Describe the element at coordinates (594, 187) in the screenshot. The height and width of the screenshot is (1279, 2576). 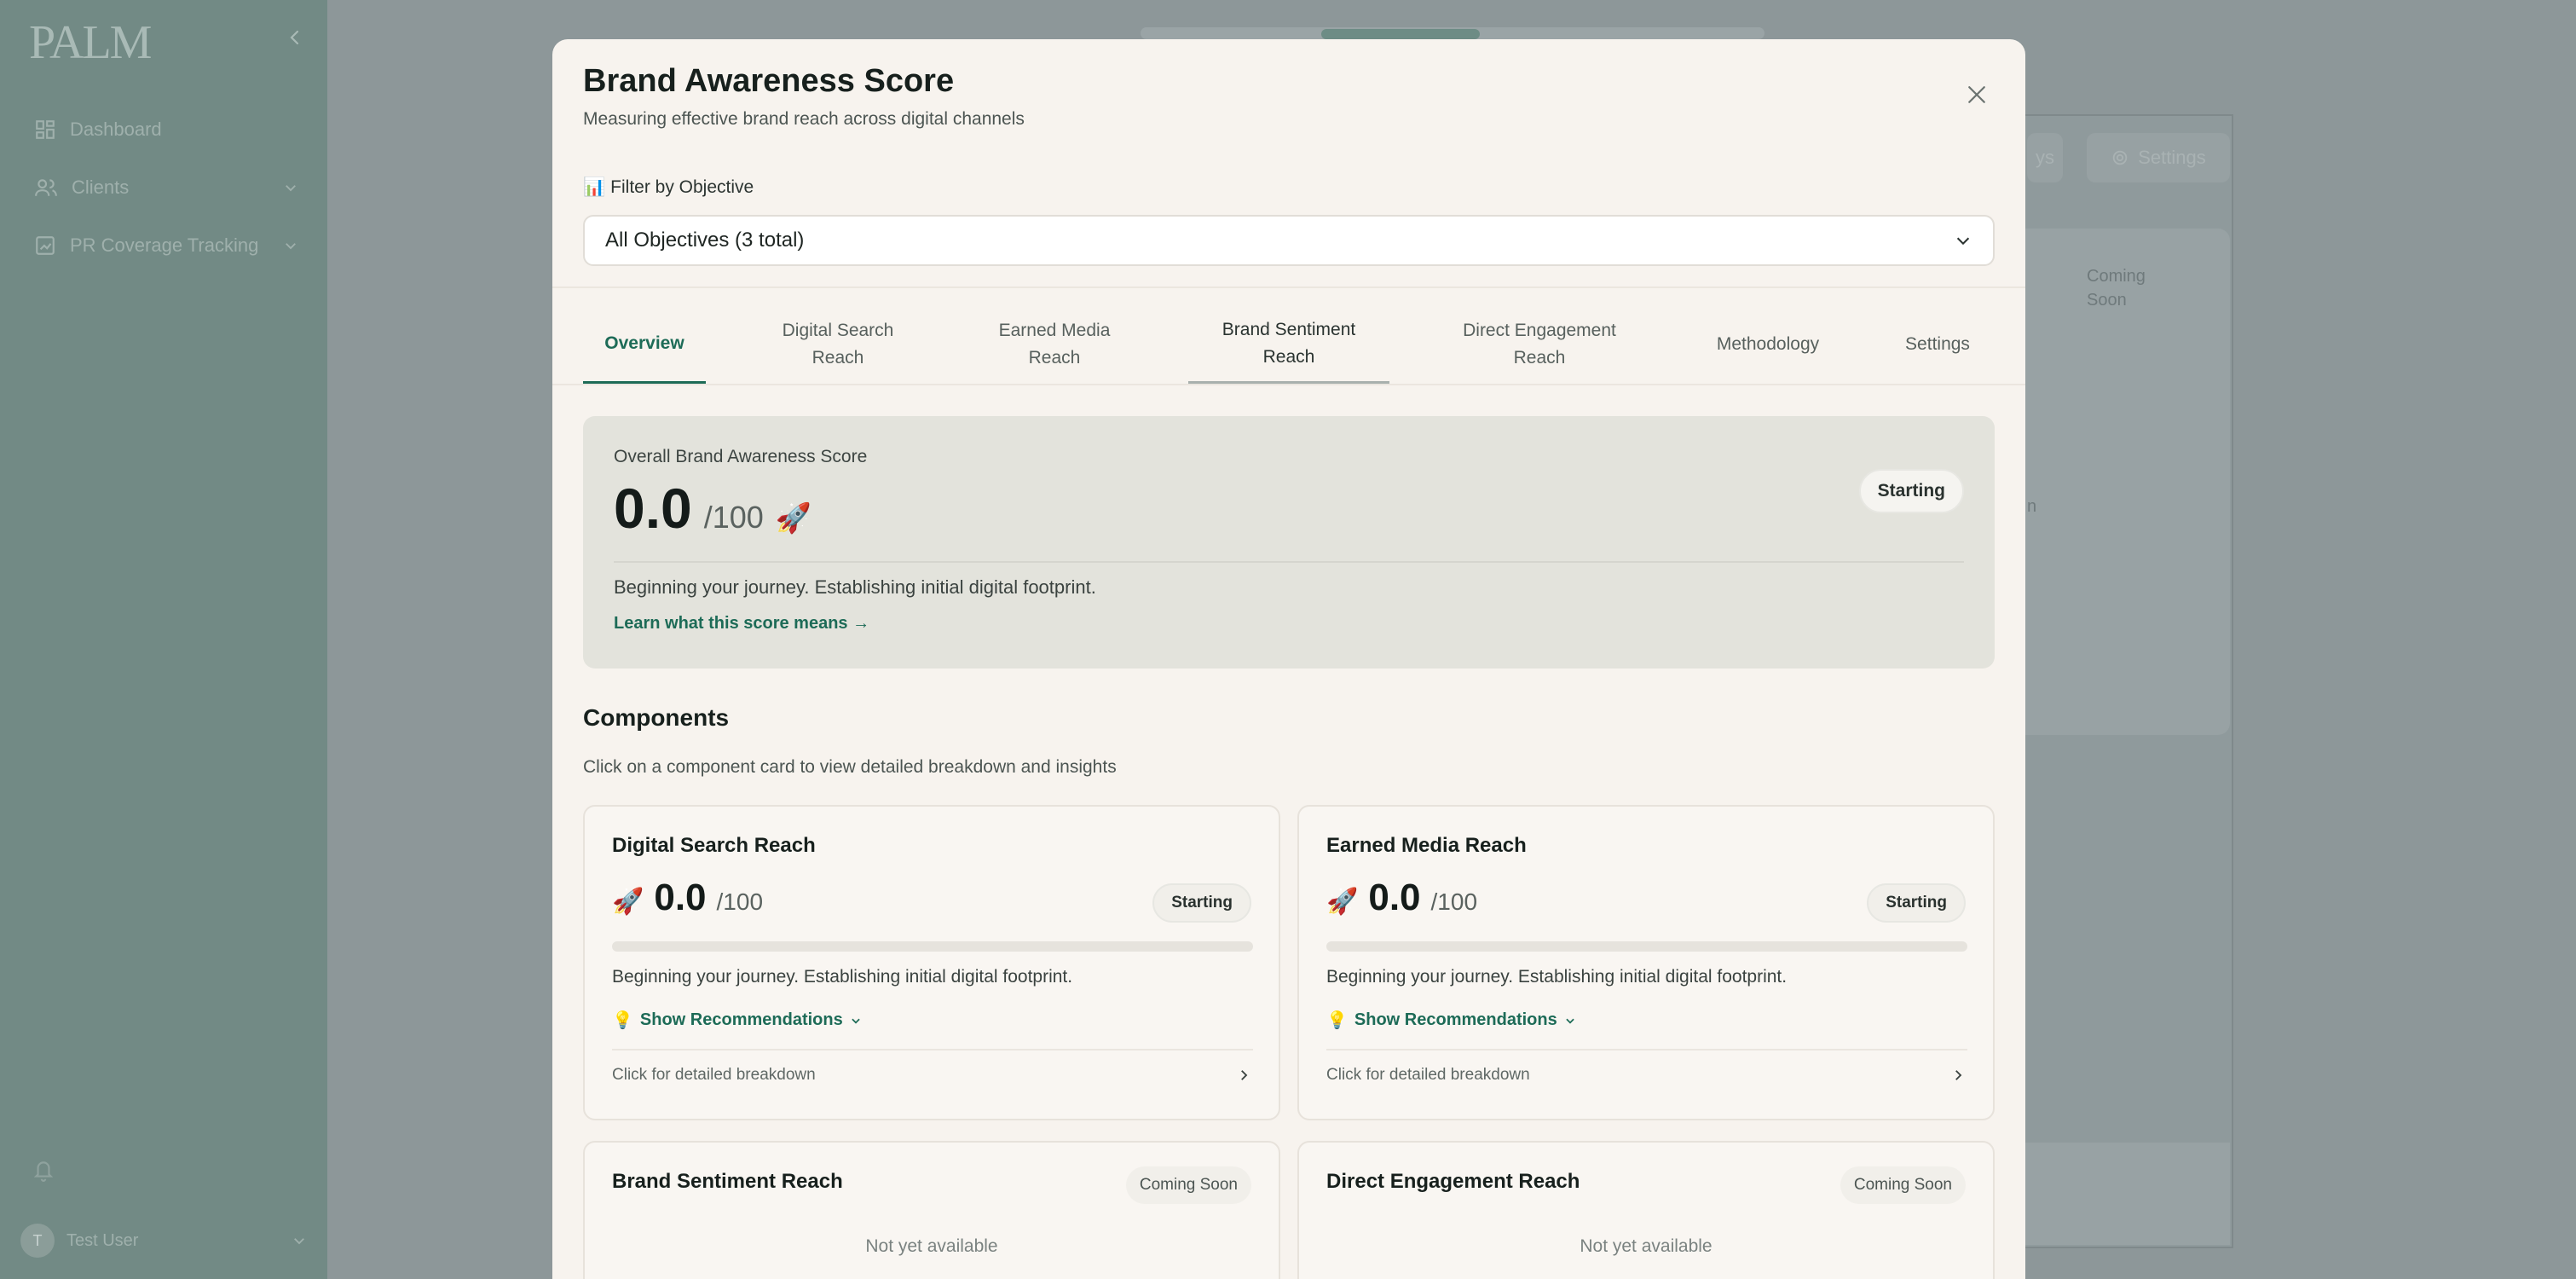
I see `bar-chart-icon: 📊` at that location.